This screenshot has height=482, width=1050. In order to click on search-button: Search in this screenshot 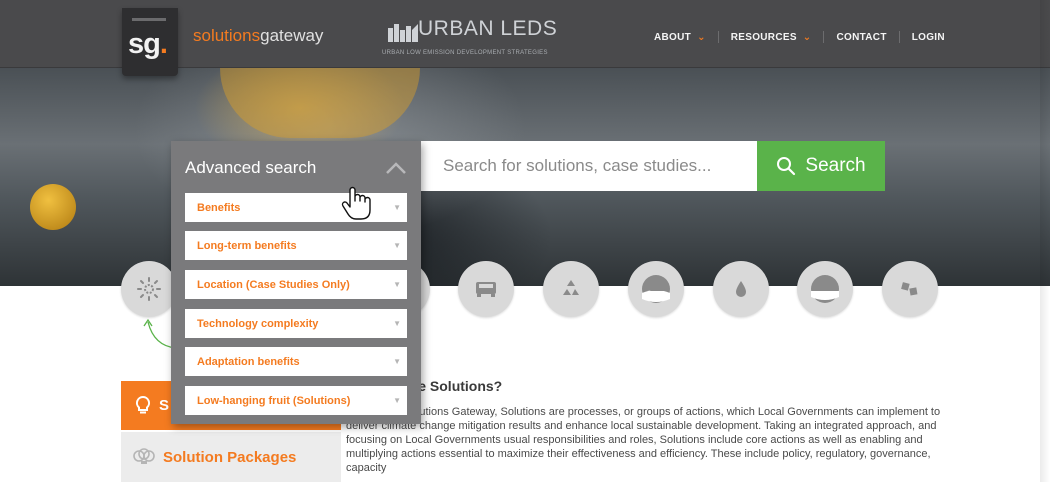, I will do `click(821, 166)`.